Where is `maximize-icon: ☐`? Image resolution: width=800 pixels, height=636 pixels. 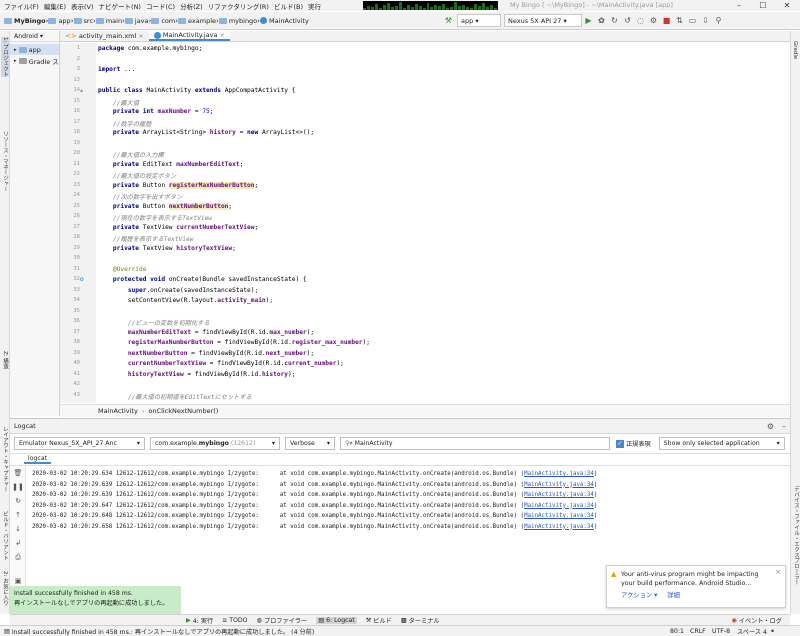 maximize-icon: ☐ is located at coordinates (763, 5).